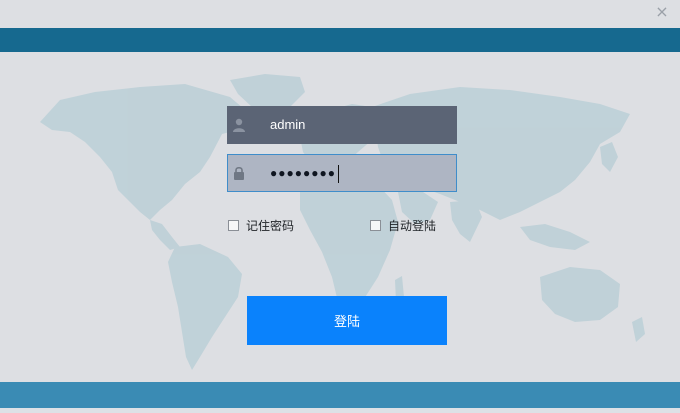  Describe the element at coordinates (338, 173) in the screenshot. I see `text-caret` at that location.